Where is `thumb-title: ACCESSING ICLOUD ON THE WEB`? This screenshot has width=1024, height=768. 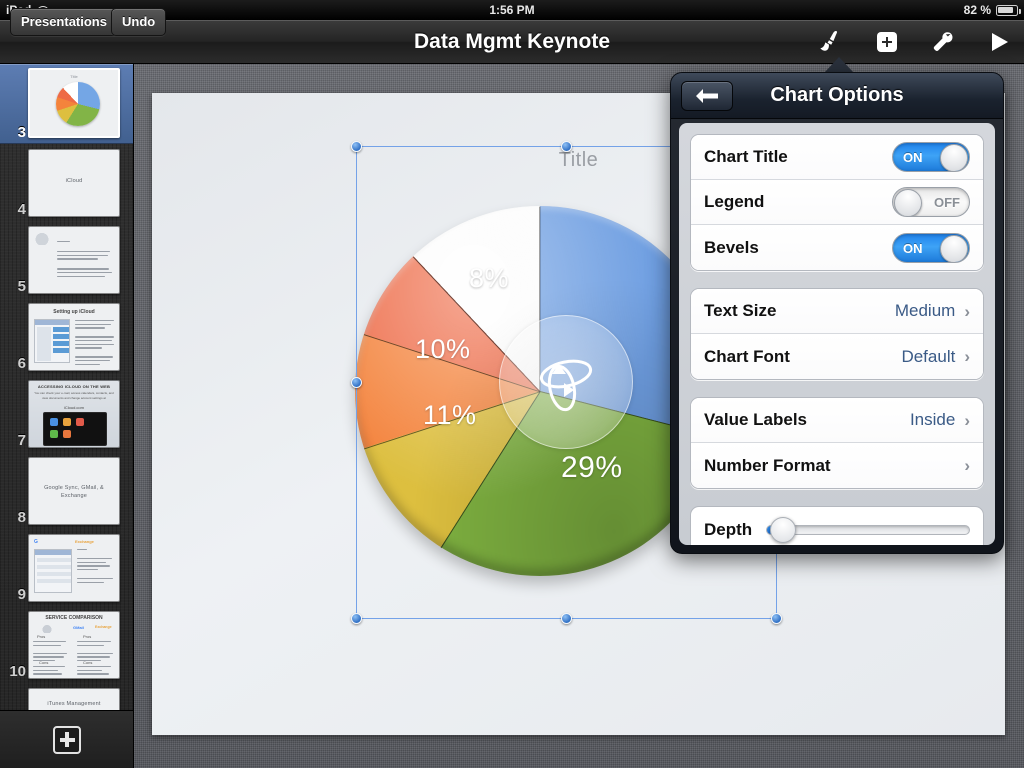 thumb-title: ACCESSING ICLOUD ON THE WEB is located at coordinates (74, 386).